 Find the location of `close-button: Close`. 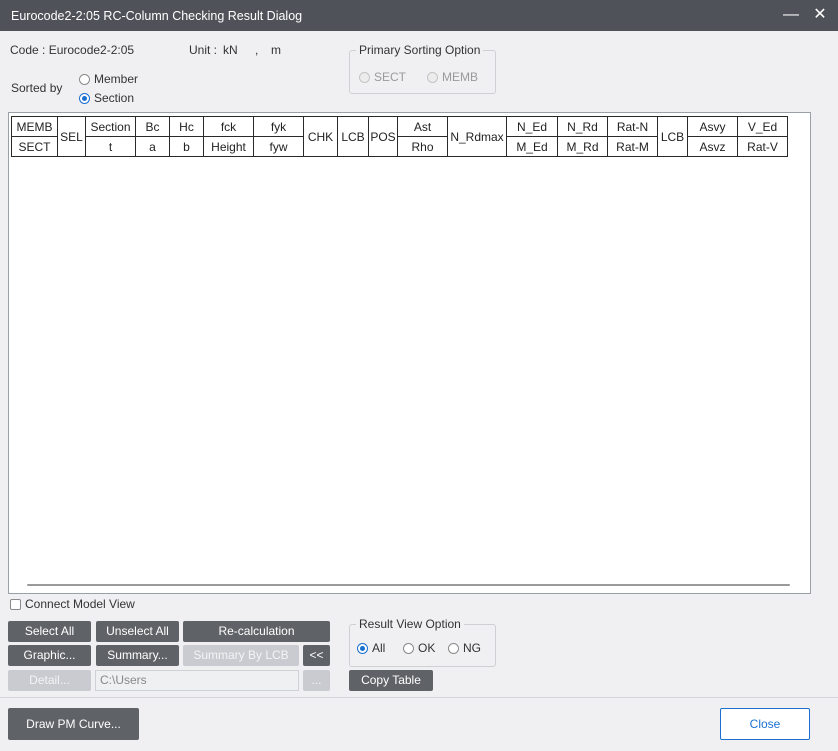

close-button: Close is located at coordinates (765, 724).